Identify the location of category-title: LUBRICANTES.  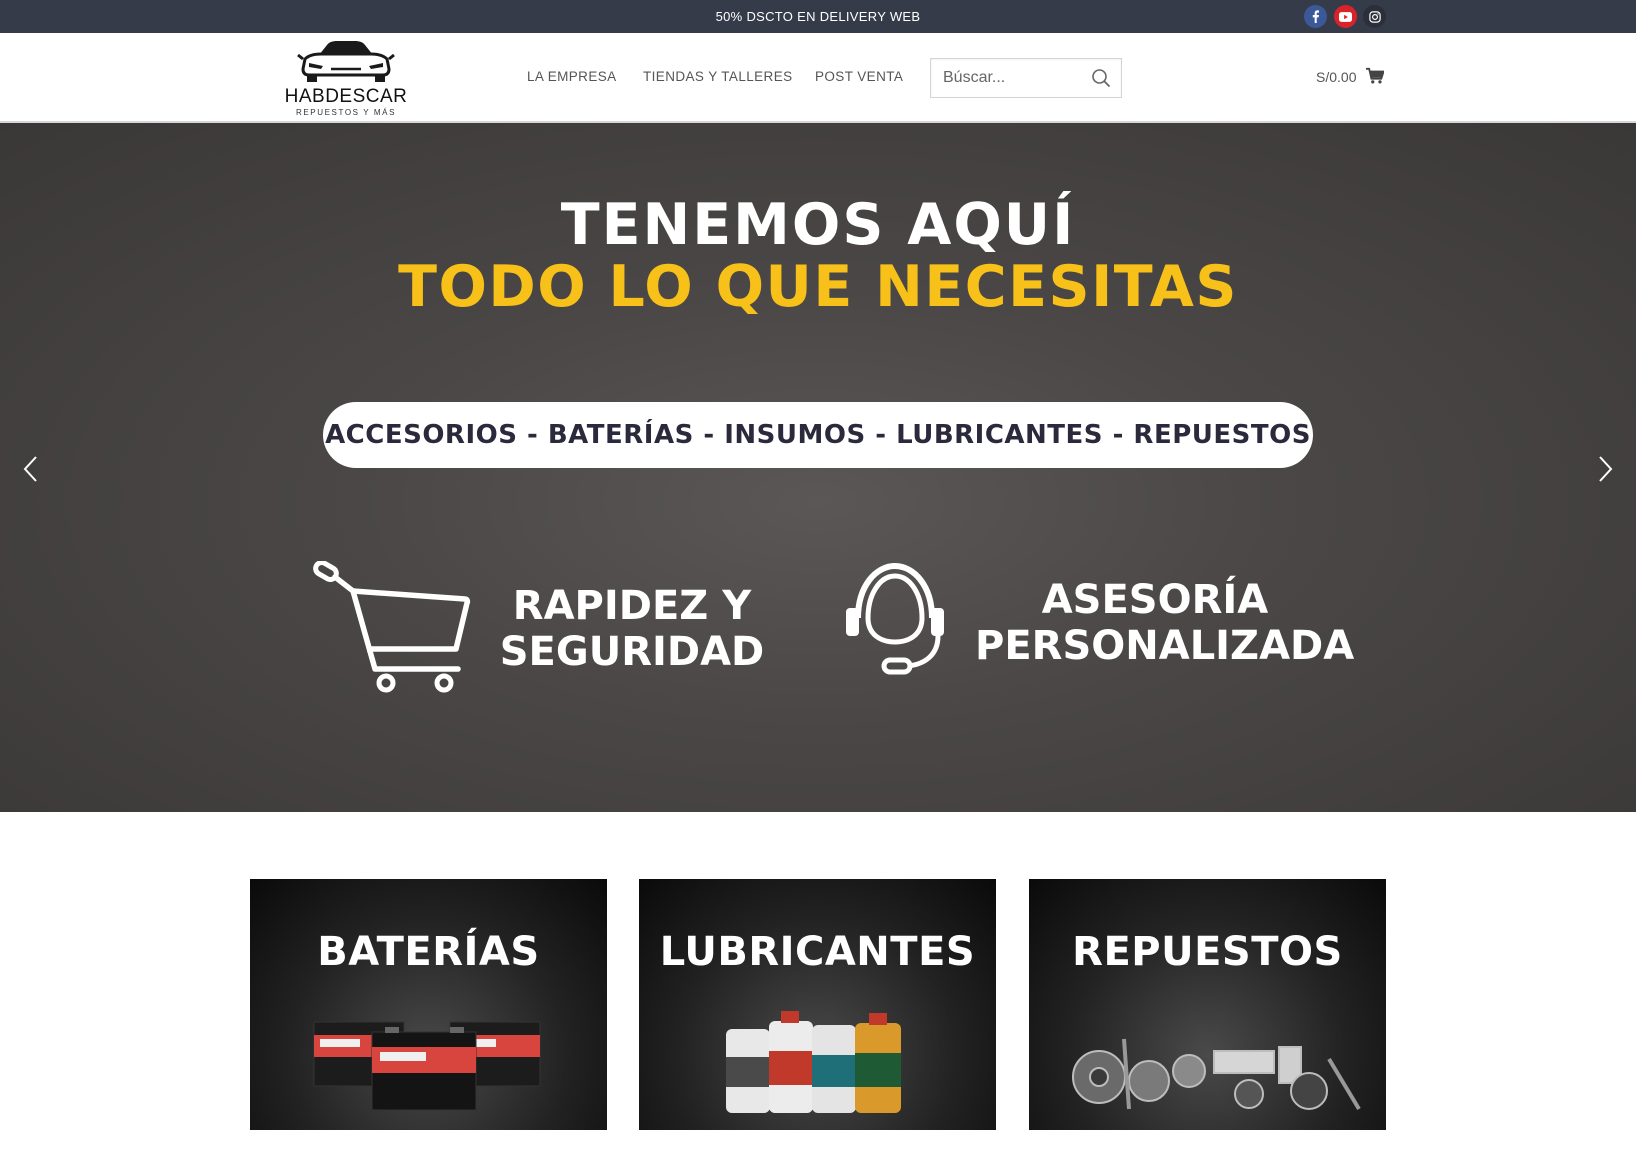
(817, 952).